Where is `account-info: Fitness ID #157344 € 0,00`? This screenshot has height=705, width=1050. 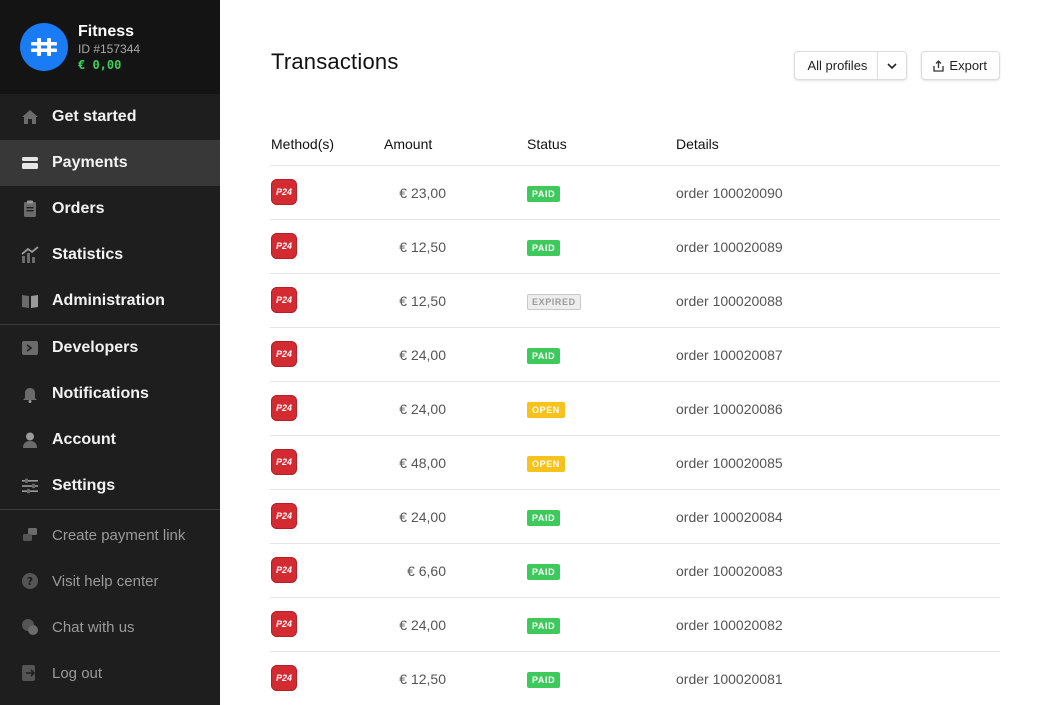
account-info: Fitness ID #157344 € 0,00 is located at coordinates (109, 47).